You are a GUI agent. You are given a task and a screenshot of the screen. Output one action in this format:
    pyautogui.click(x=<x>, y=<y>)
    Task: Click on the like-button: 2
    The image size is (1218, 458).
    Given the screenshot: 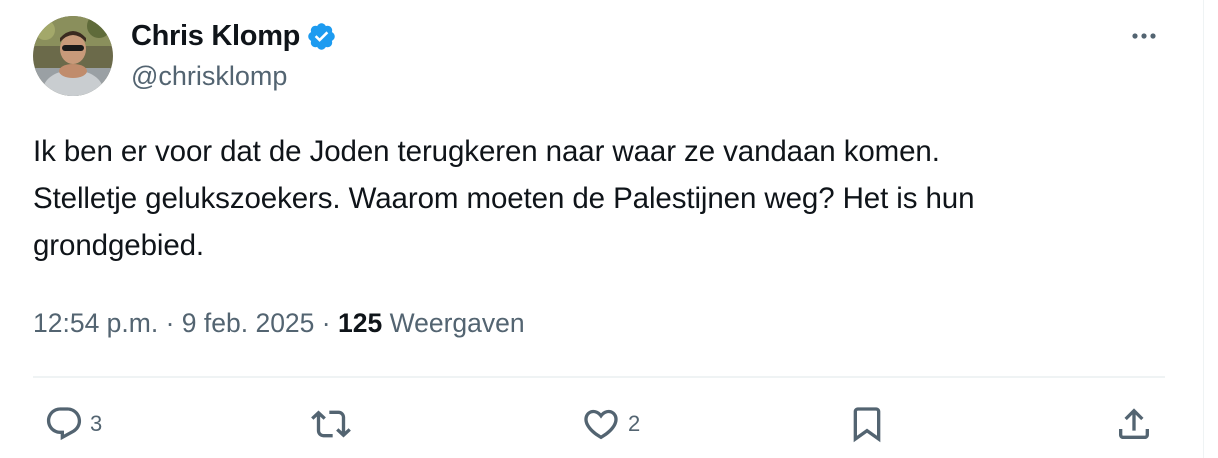 What is the action you would take?
    pyautogui.click(x=610, y=424)
    